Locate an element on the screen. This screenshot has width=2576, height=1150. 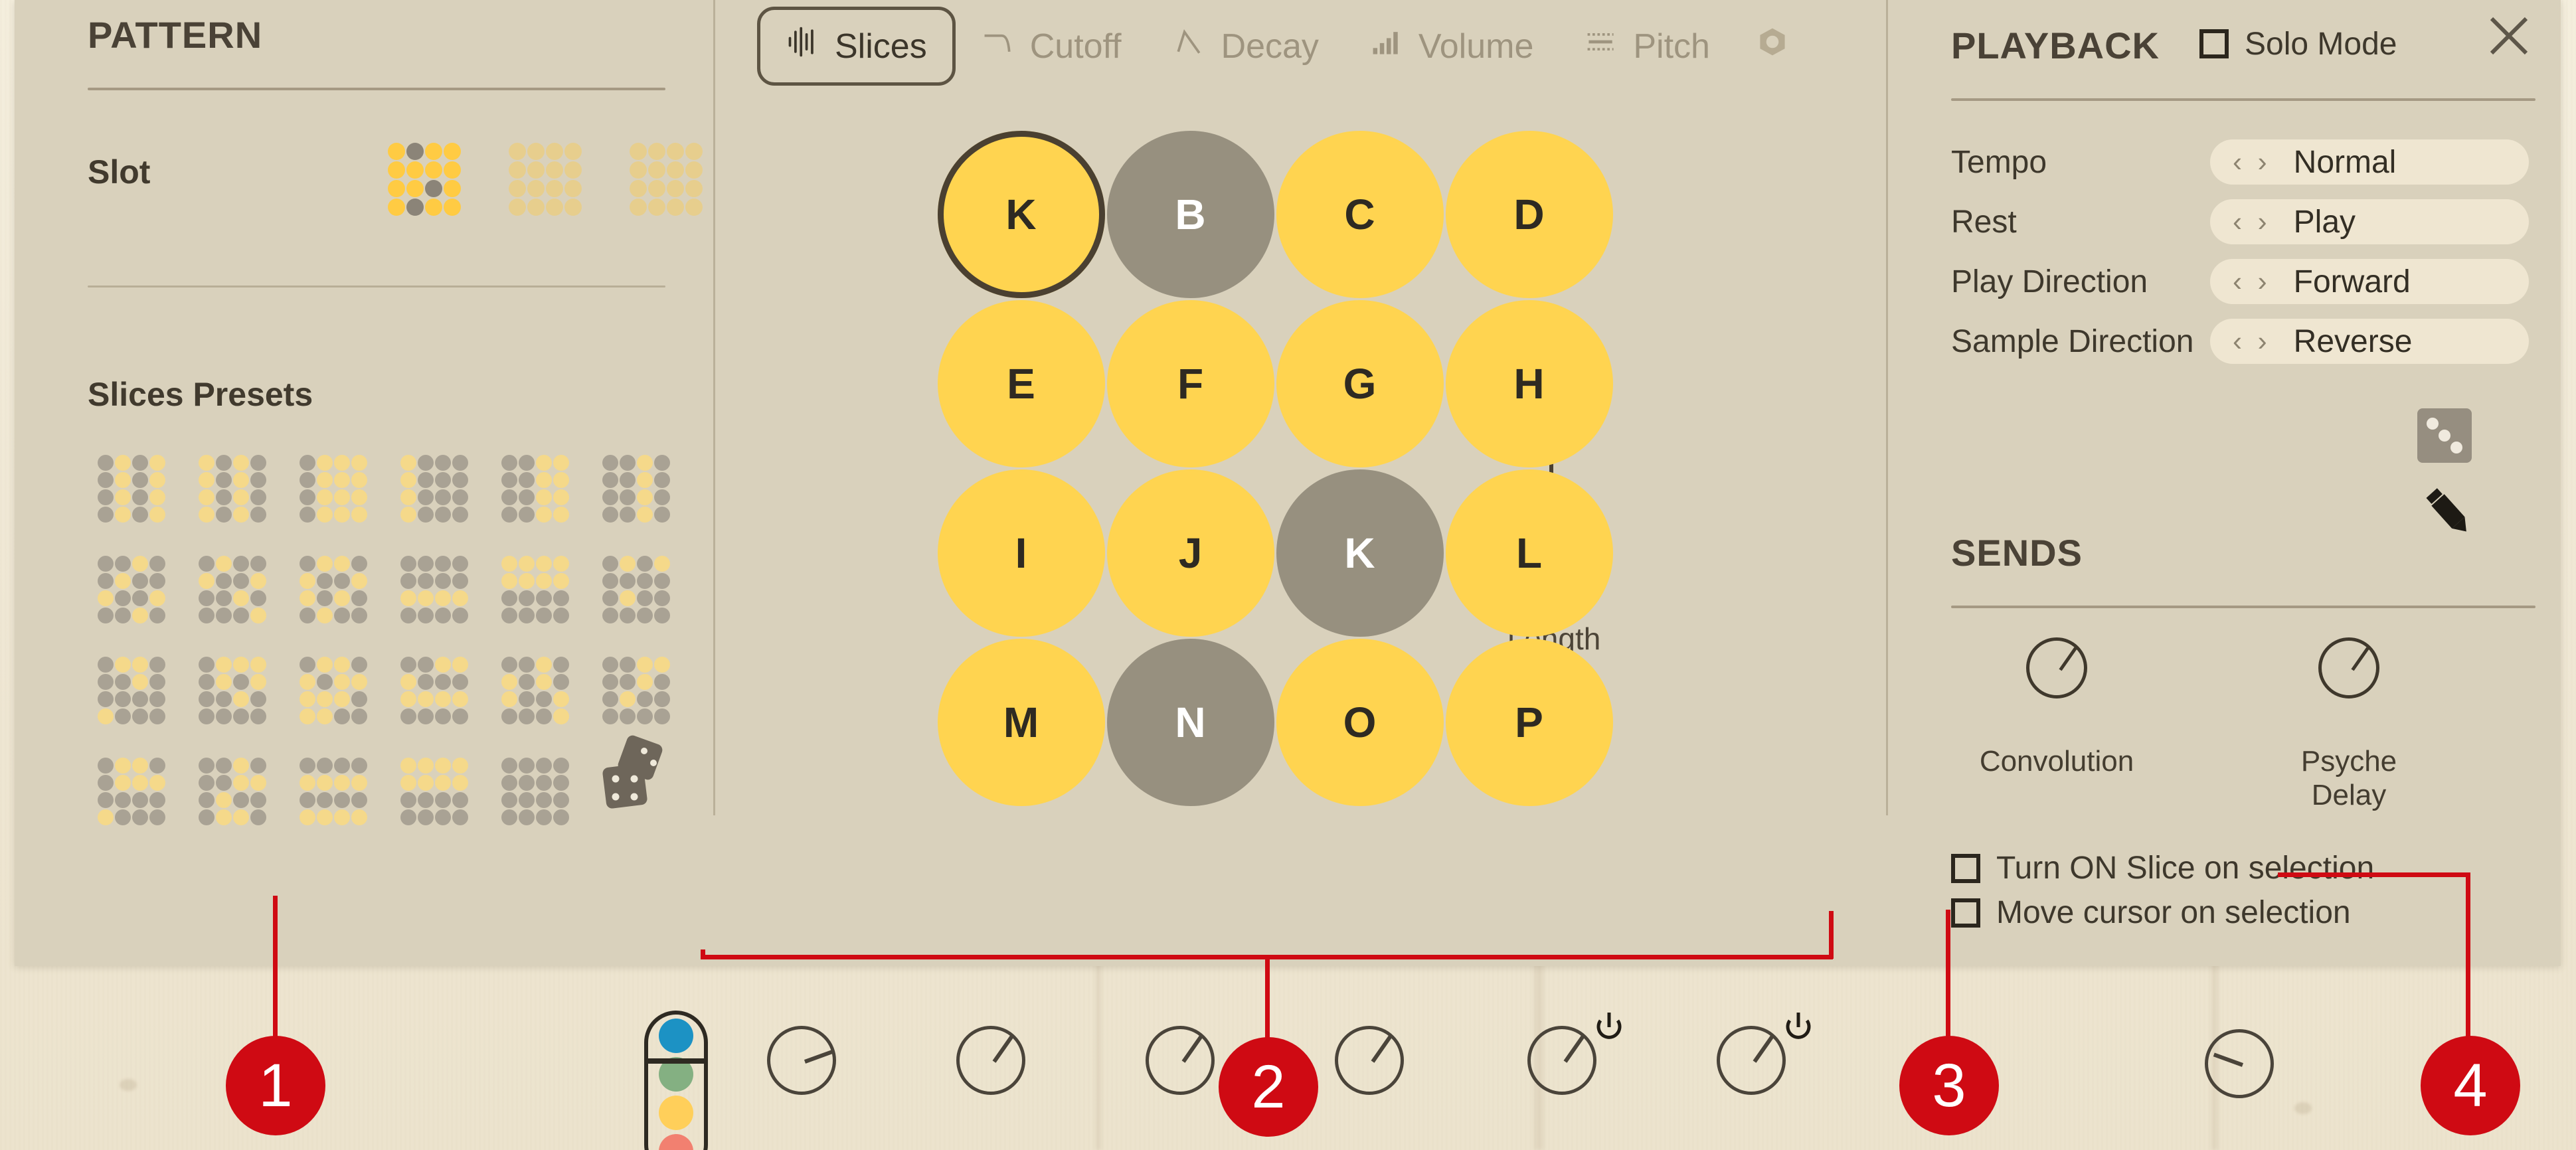
pad-l-11: L is located at coordinates (1529, 553).